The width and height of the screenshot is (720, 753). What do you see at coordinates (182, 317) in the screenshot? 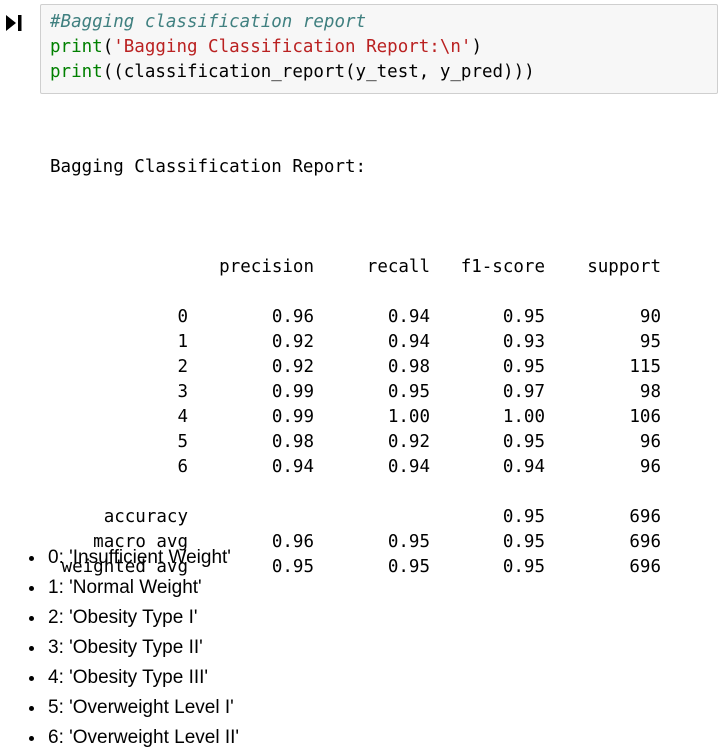
I see `row-label: 0` at bounding box center [182, 317].